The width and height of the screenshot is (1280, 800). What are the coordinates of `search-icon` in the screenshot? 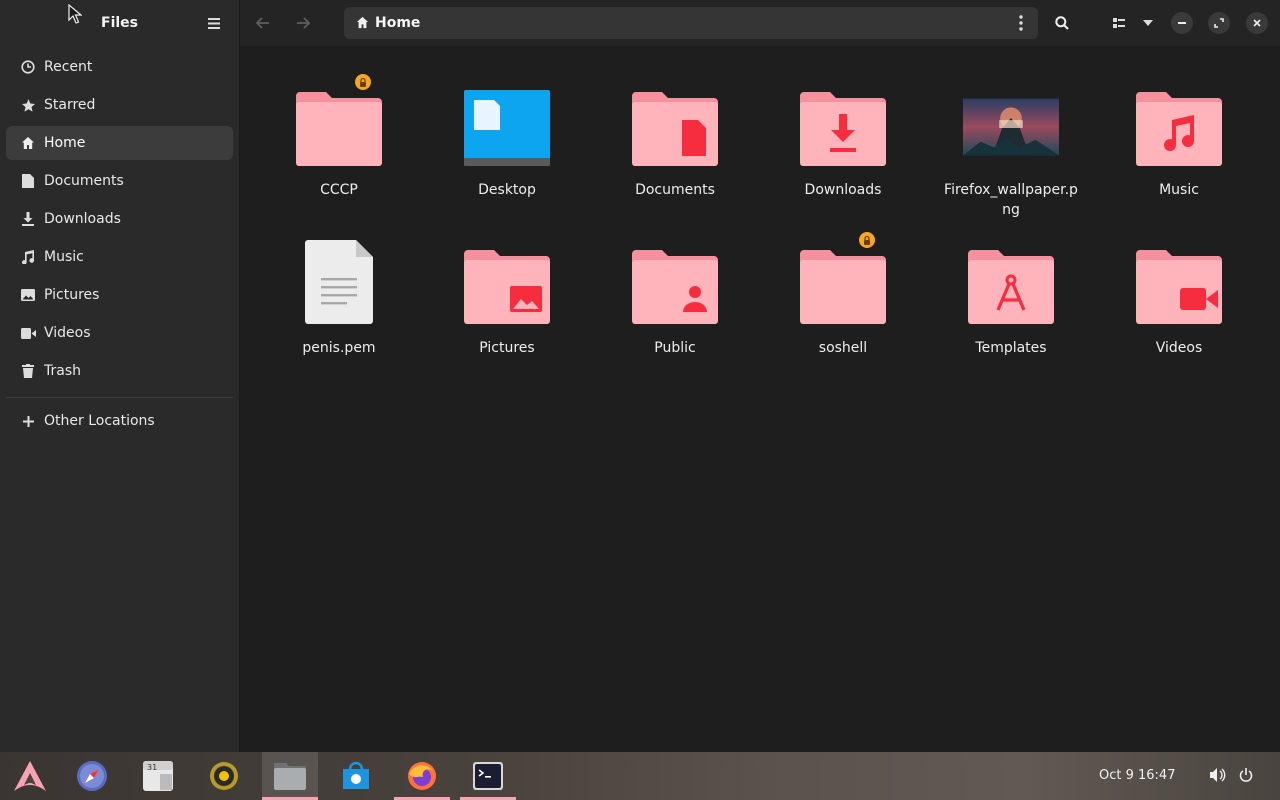 It's located at (1062, 23).